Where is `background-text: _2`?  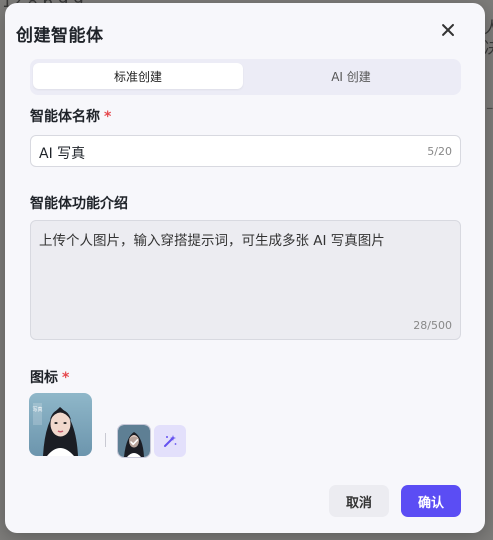 background-text: _2 is located at coordinates (490, 102).